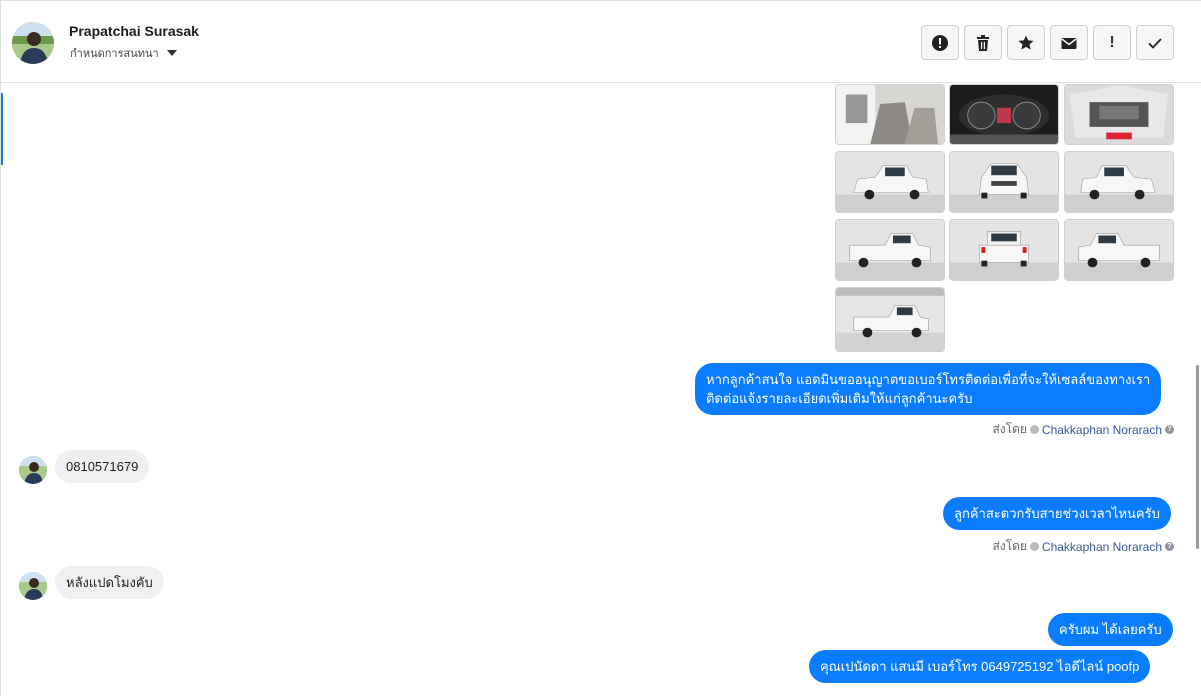  I want to click on photo-pickup-side, so click(890, 319).